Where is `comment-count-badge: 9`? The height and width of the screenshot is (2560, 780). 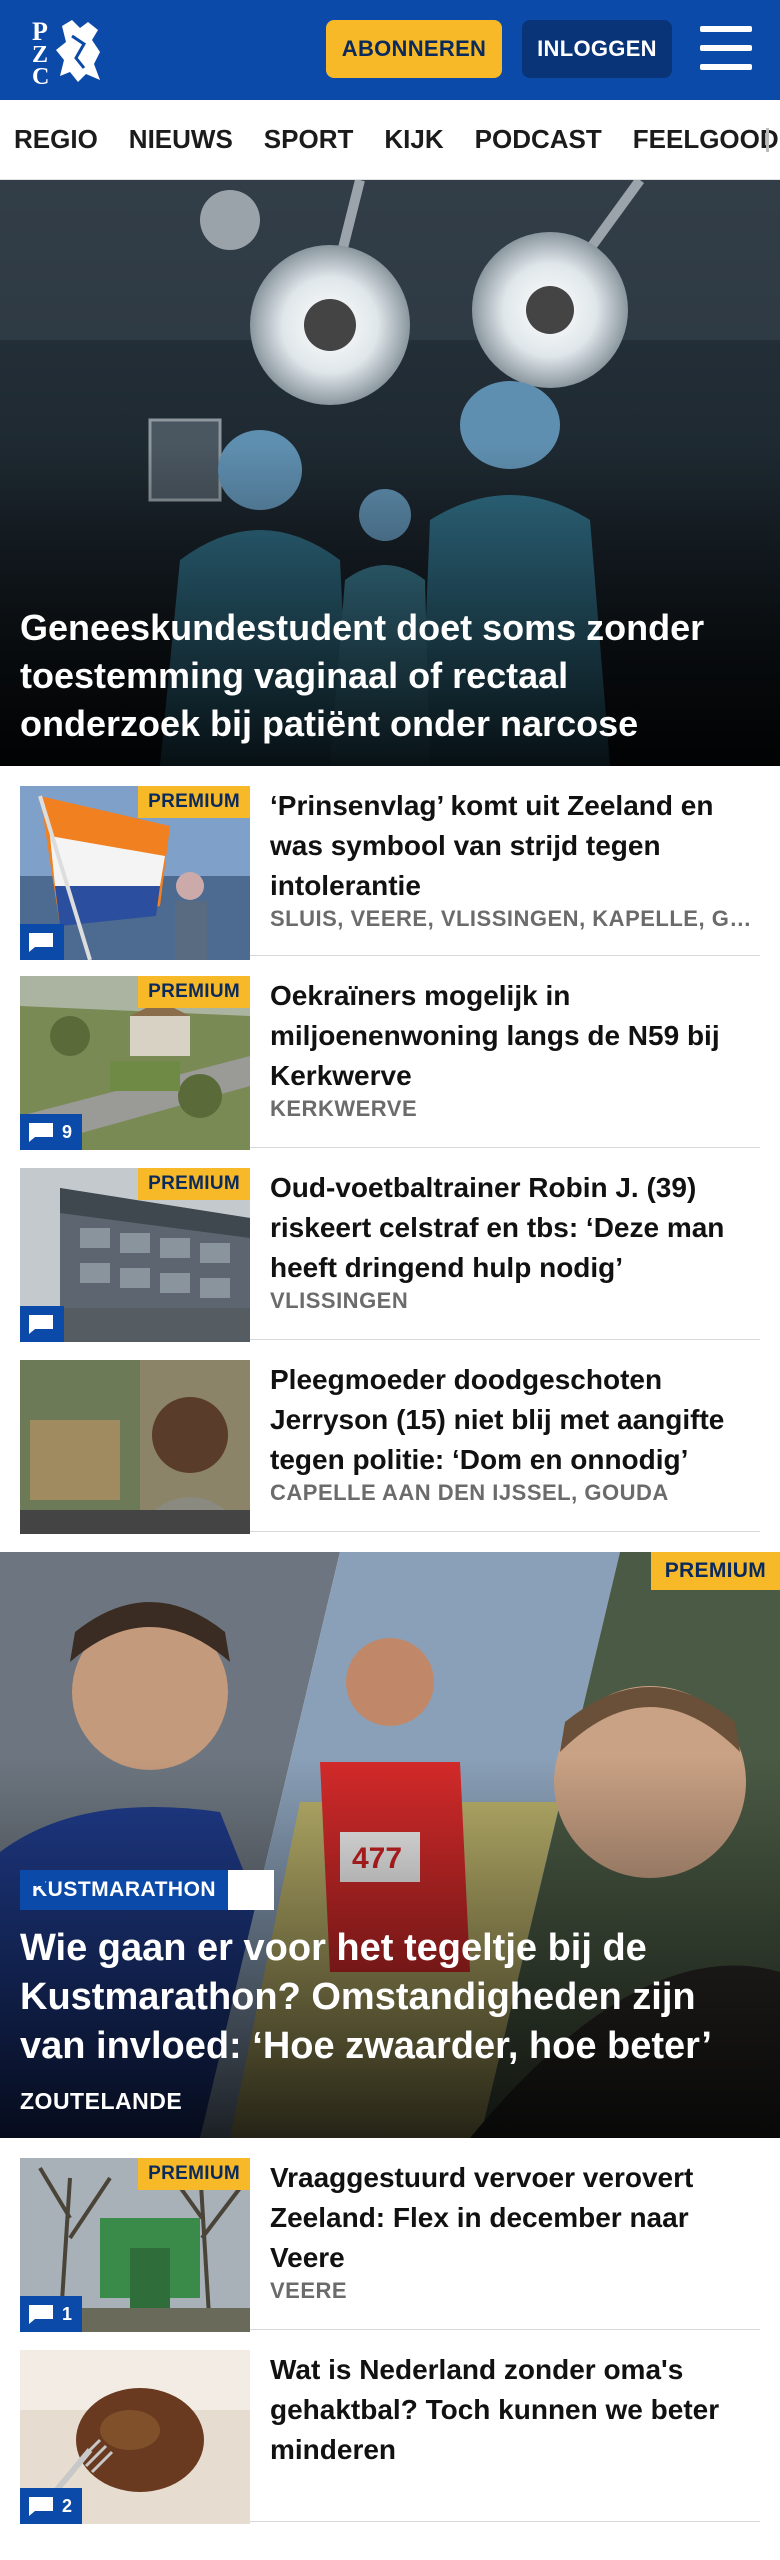 comment-count-badge: 9 is located at coordinates (51, 1132).